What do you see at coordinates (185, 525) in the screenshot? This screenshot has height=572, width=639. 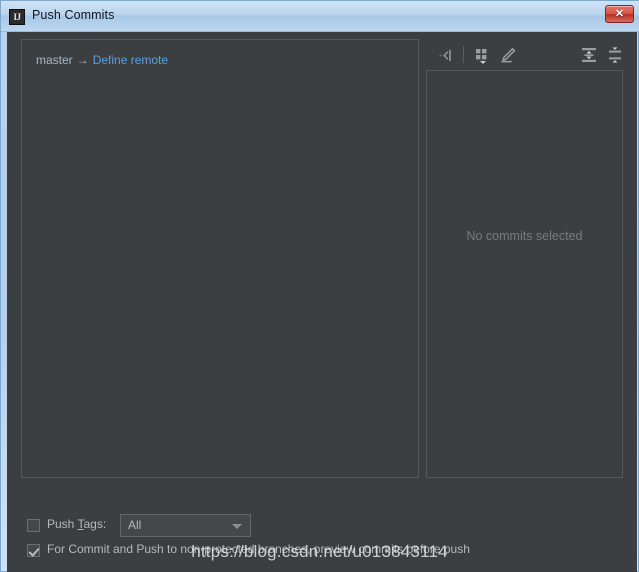 I see `push-tags-select: All` at bounding box center [185, 525].